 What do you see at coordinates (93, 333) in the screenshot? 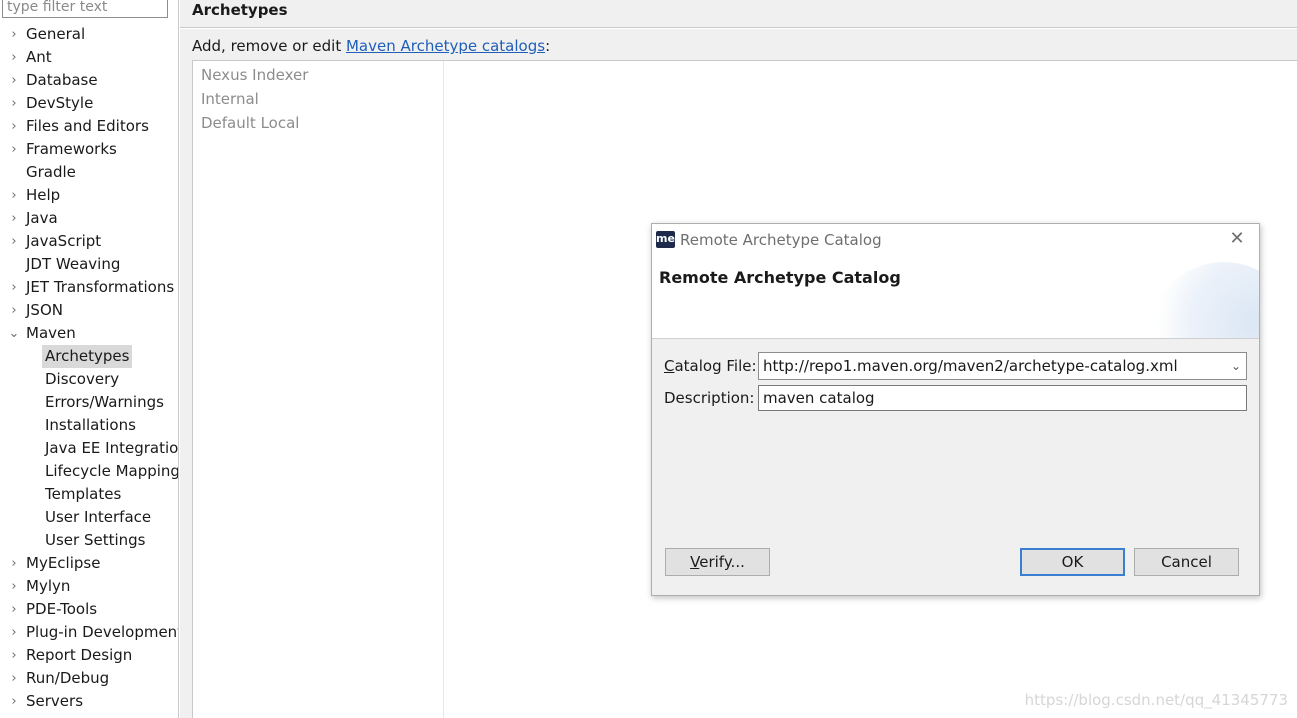
I see `tree-item-maven: ⌄ Maven` at bounding box center [93, 333].